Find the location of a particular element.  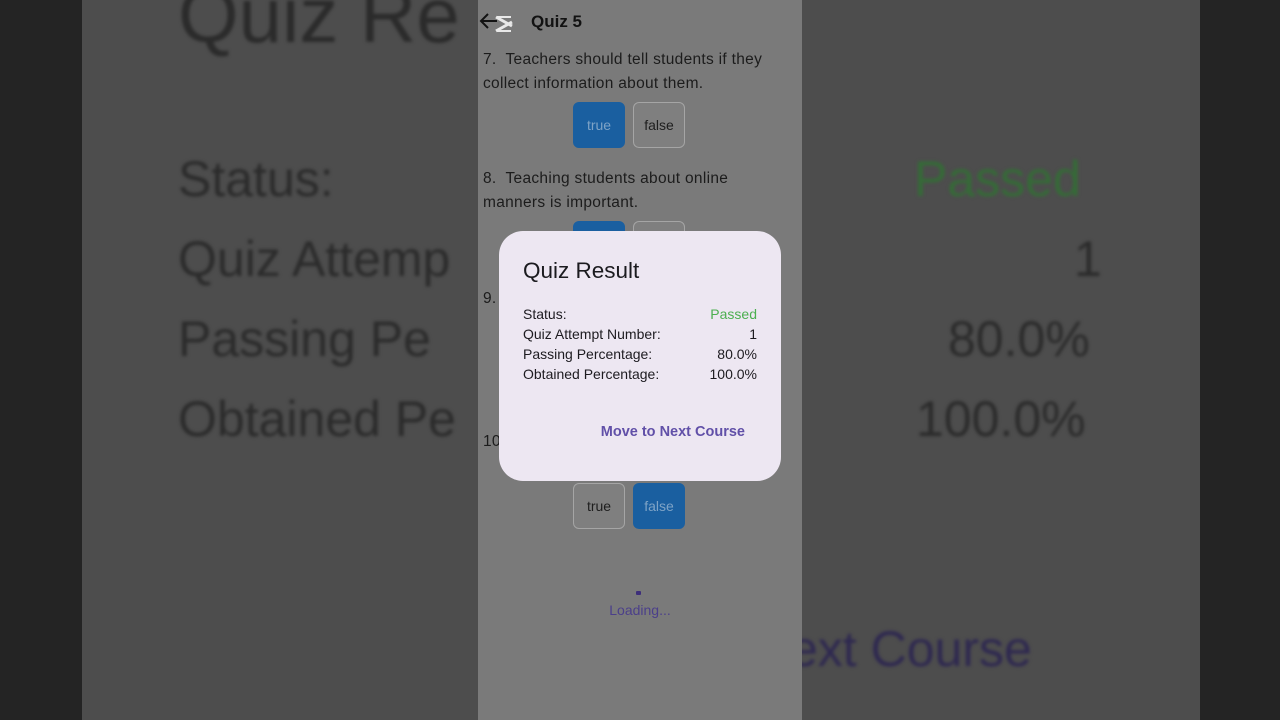

loading-indicator is located at coordinates (638, 593).